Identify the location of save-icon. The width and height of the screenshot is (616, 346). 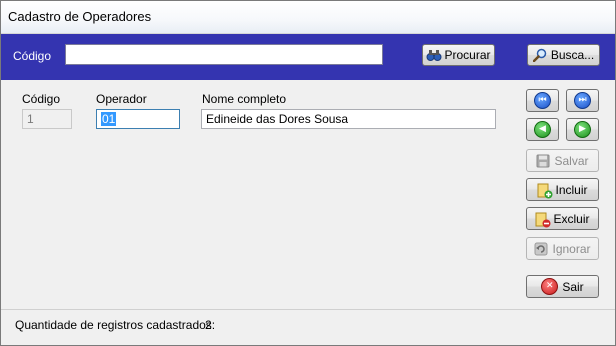
(543, 161).